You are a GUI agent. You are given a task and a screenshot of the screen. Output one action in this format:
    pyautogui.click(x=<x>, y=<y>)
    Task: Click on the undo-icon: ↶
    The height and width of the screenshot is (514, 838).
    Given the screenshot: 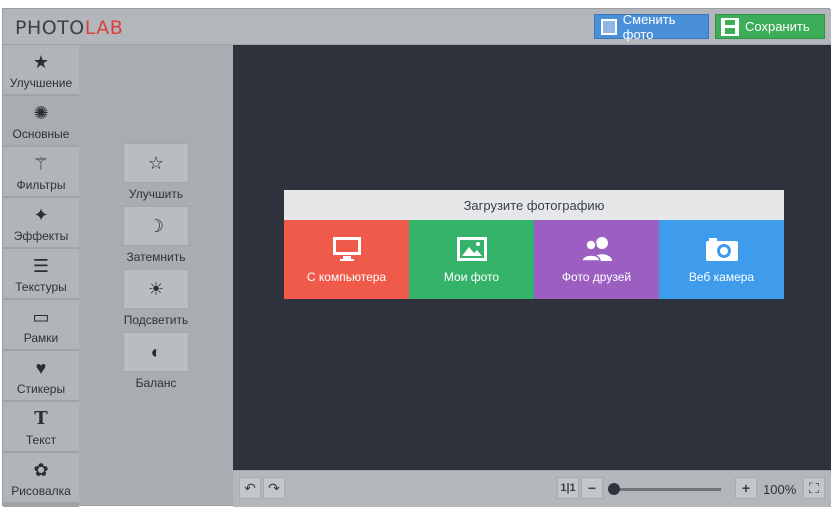 What is the action you would take?
    pyautogui.click(x=250, y=487)
    